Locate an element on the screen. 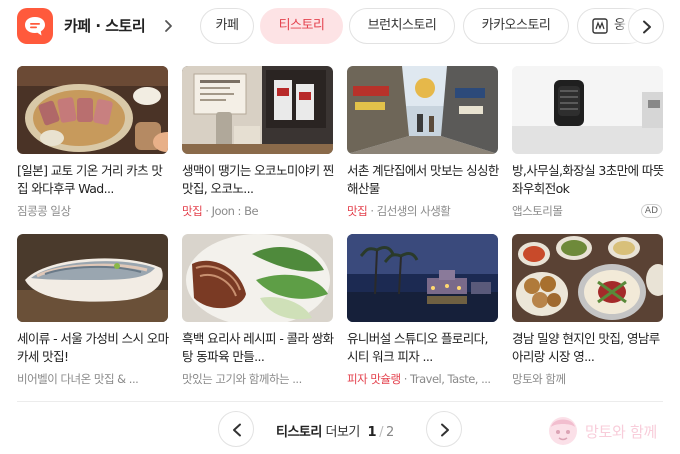 The width and height of the screenshot is (680, 454). page-total: 2 is located at coordinates (389, 432).